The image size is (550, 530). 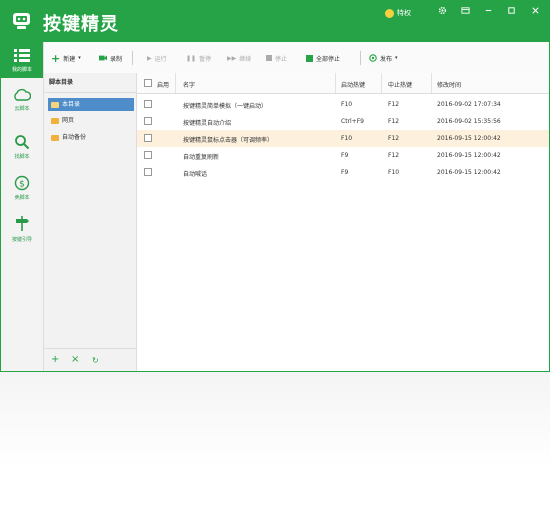 I want to click on script-name: 自动重复刷新, so click(x=201, y=157).